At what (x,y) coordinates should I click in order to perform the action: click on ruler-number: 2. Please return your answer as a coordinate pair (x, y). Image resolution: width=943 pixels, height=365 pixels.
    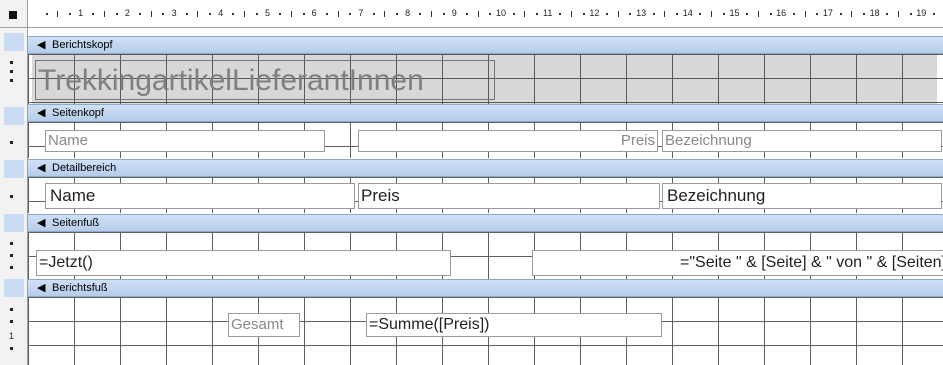
    Looking at the image, I should click on (127, 13).